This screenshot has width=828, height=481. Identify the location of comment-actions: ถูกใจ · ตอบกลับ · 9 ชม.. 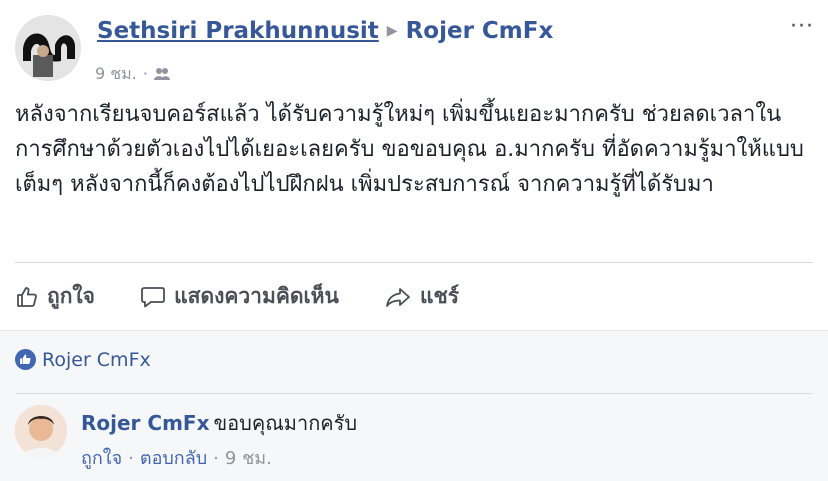
(176, 457).